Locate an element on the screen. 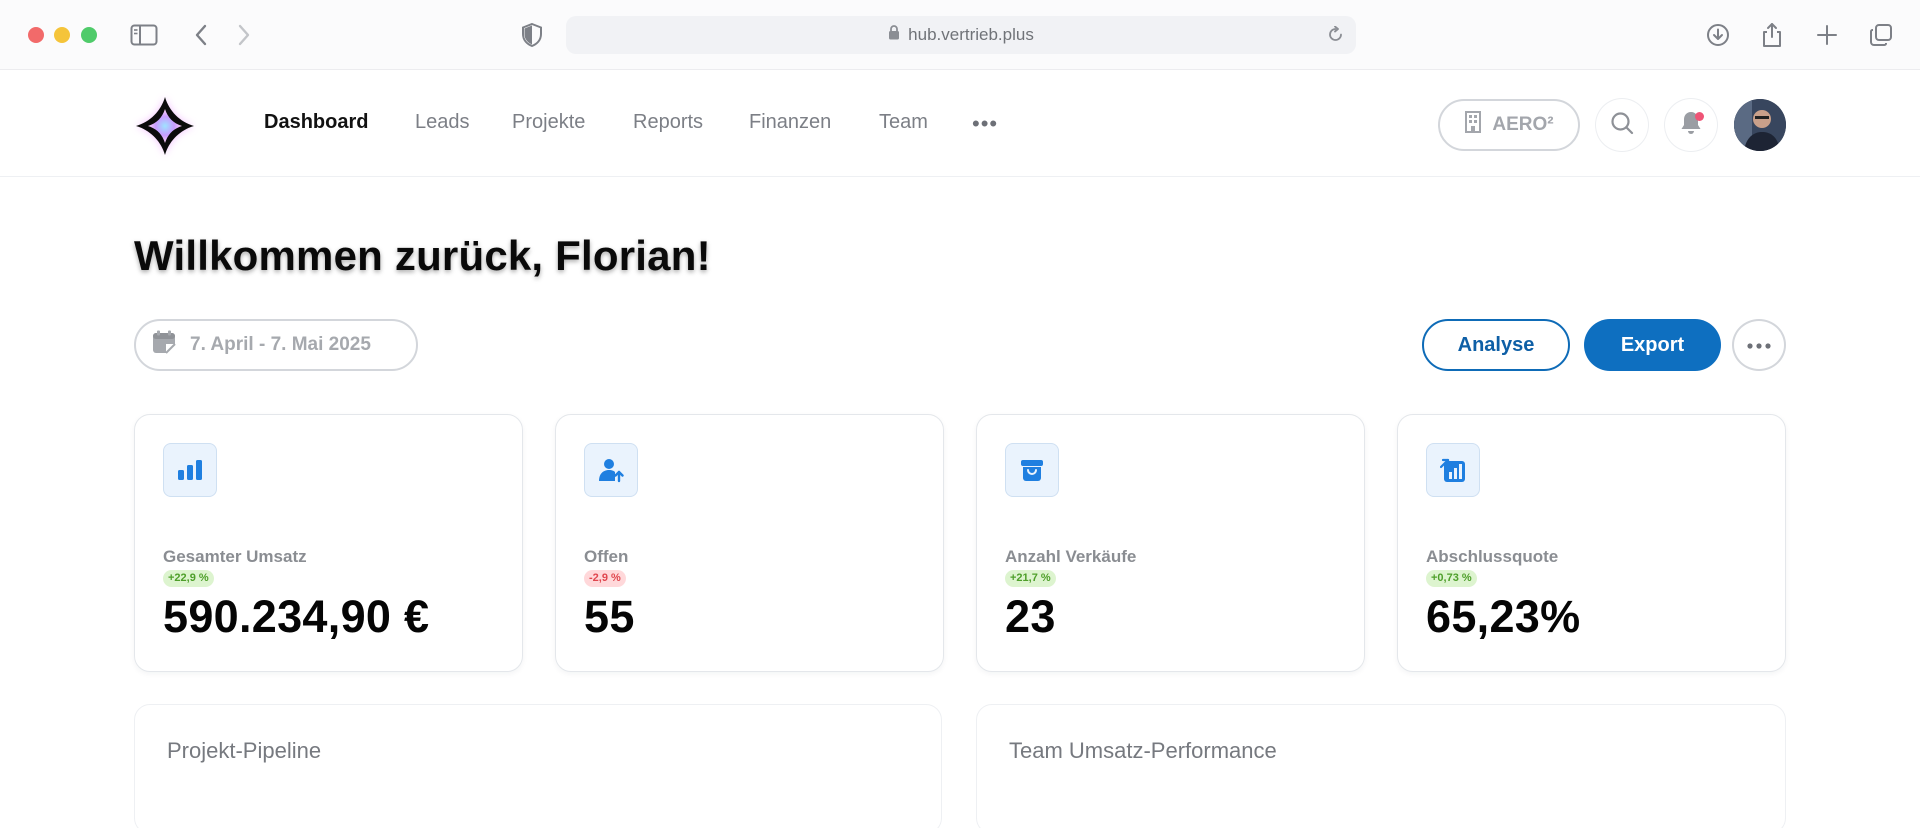  nav-team: Team is located at coordinates (903, 122).